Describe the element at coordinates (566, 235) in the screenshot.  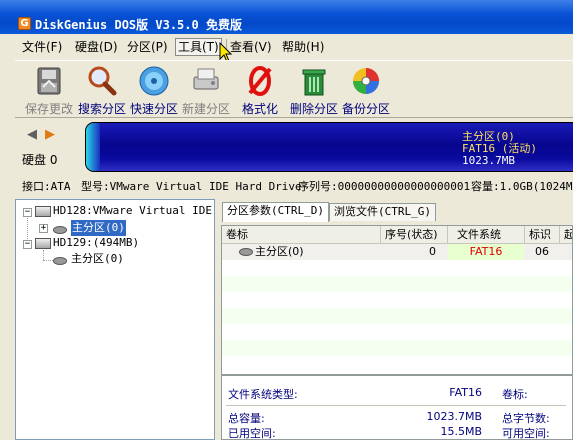
I see `column-header-start: 起` at that location.